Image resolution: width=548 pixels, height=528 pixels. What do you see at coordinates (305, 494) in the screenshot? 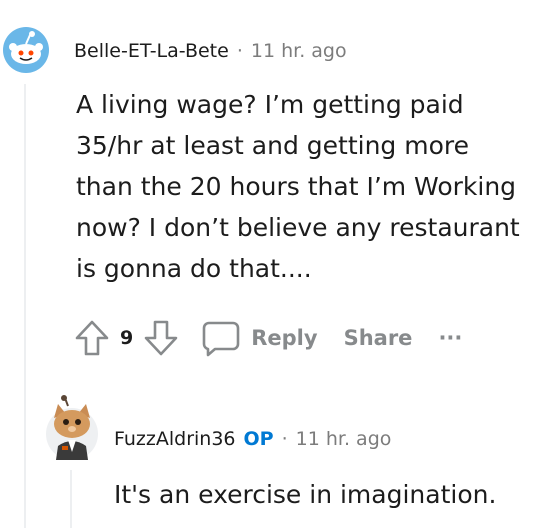
I see `comment-body: It's an exercise in imagination.` at bounding box center [305, 494].